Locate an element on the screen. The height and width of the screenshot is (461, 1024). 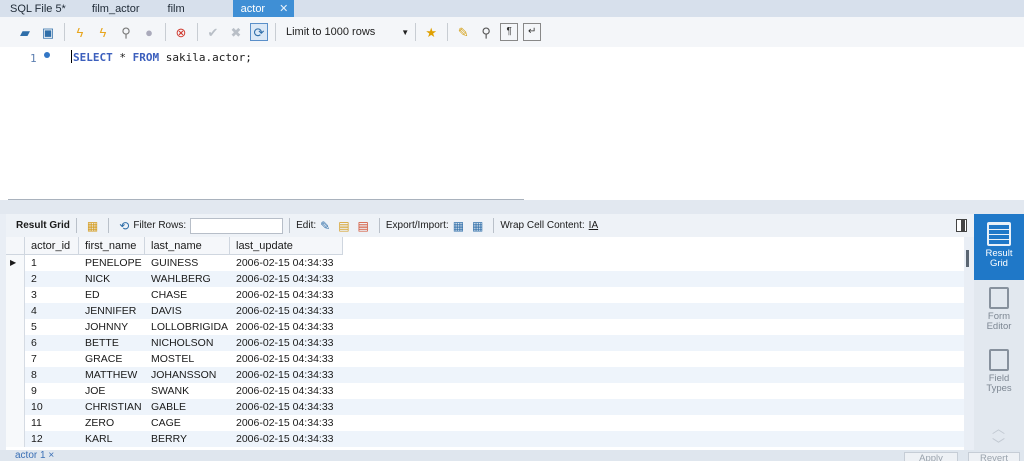
vertical-scrollbar is located at coordinates (967, 258).